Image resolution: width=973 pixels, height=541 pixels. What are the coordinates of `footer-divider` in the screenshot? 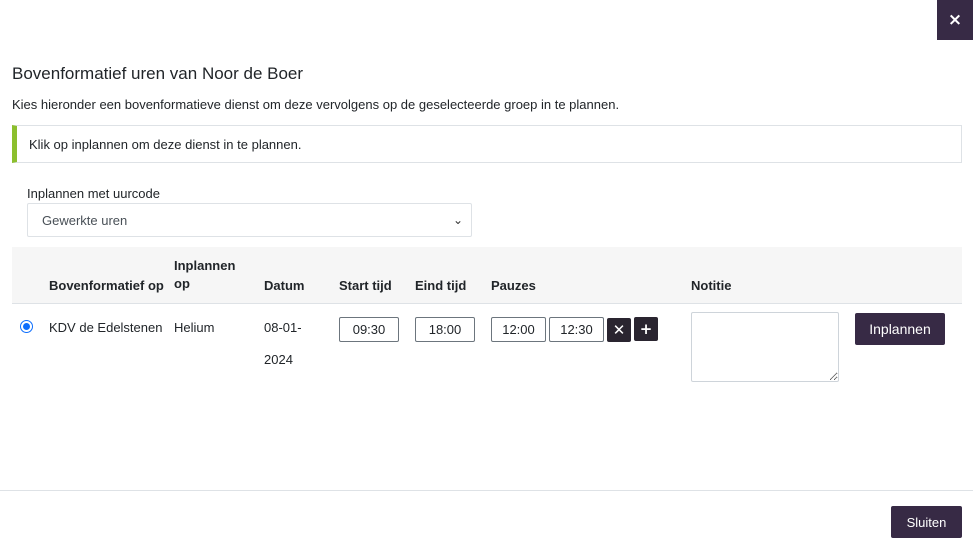 It's located at (486, 490).